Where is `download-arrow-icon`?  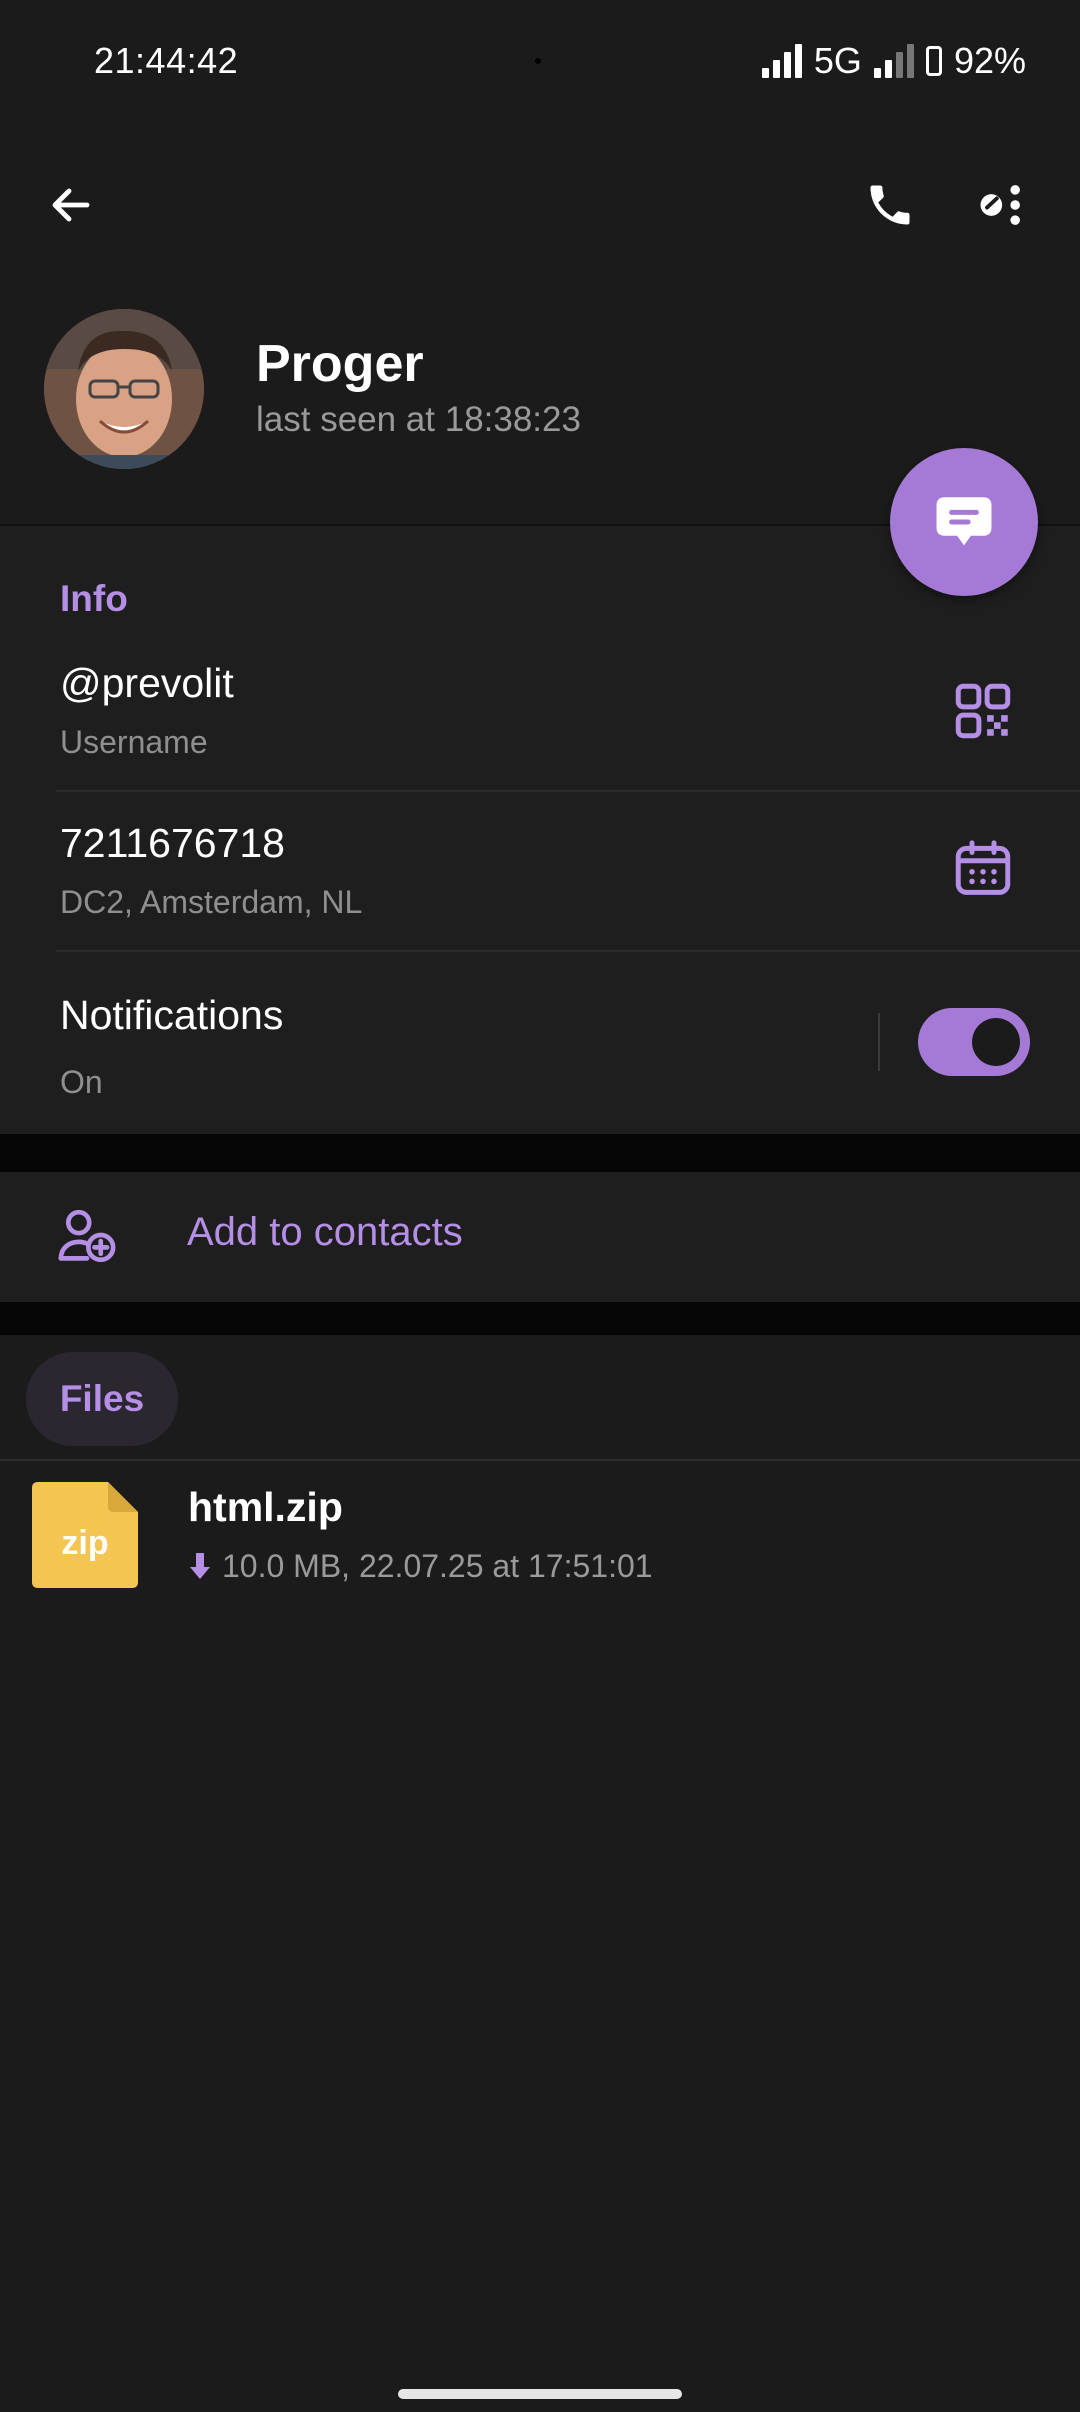 download-arrow-icon is located at coordinates (200, 1565).